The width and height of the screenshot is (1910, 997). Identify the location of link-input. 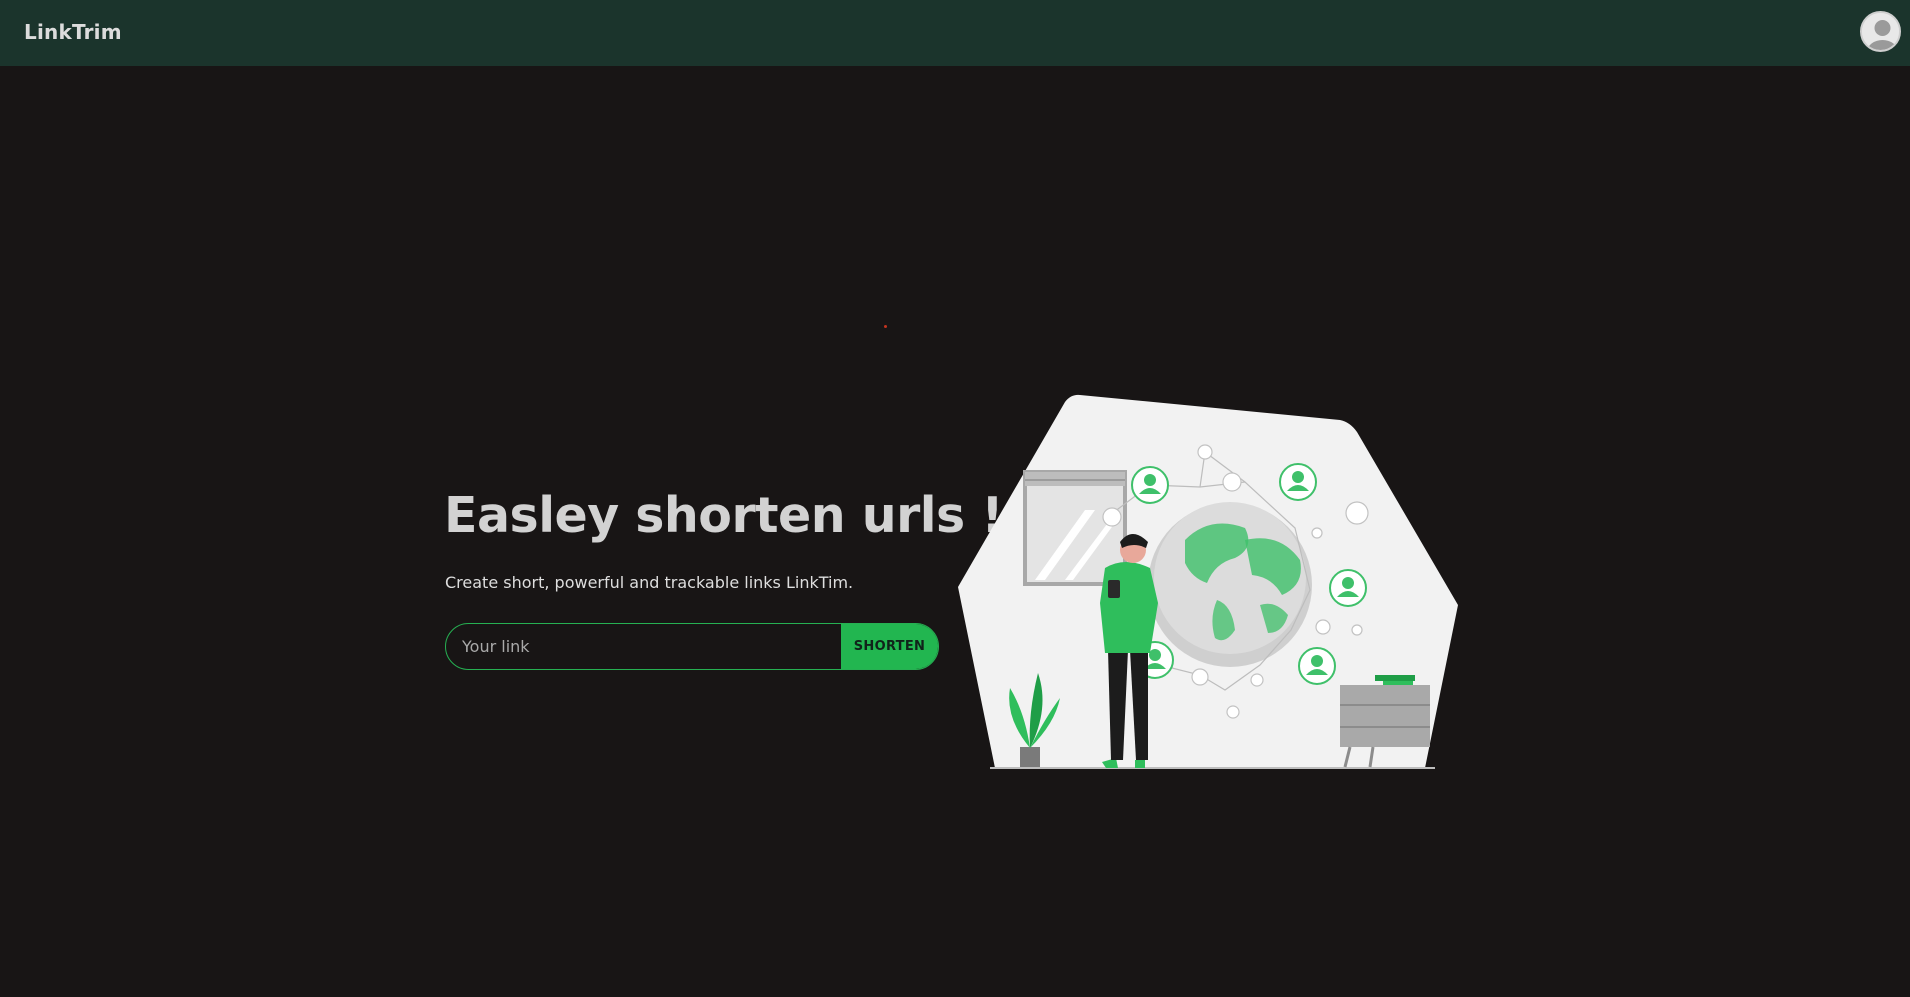
(643, 646).